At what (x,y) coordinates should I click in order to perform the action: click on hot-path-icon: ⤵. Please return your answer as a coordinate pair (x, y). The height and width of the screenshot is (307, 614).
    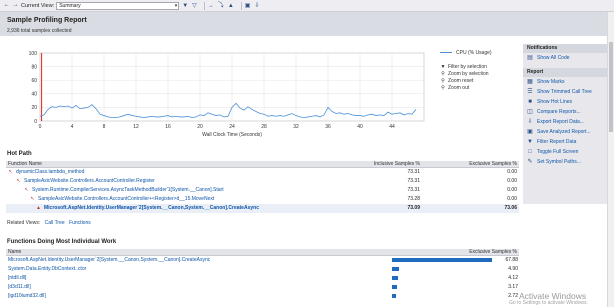
    Looking at the image, I should click on (221, 6).